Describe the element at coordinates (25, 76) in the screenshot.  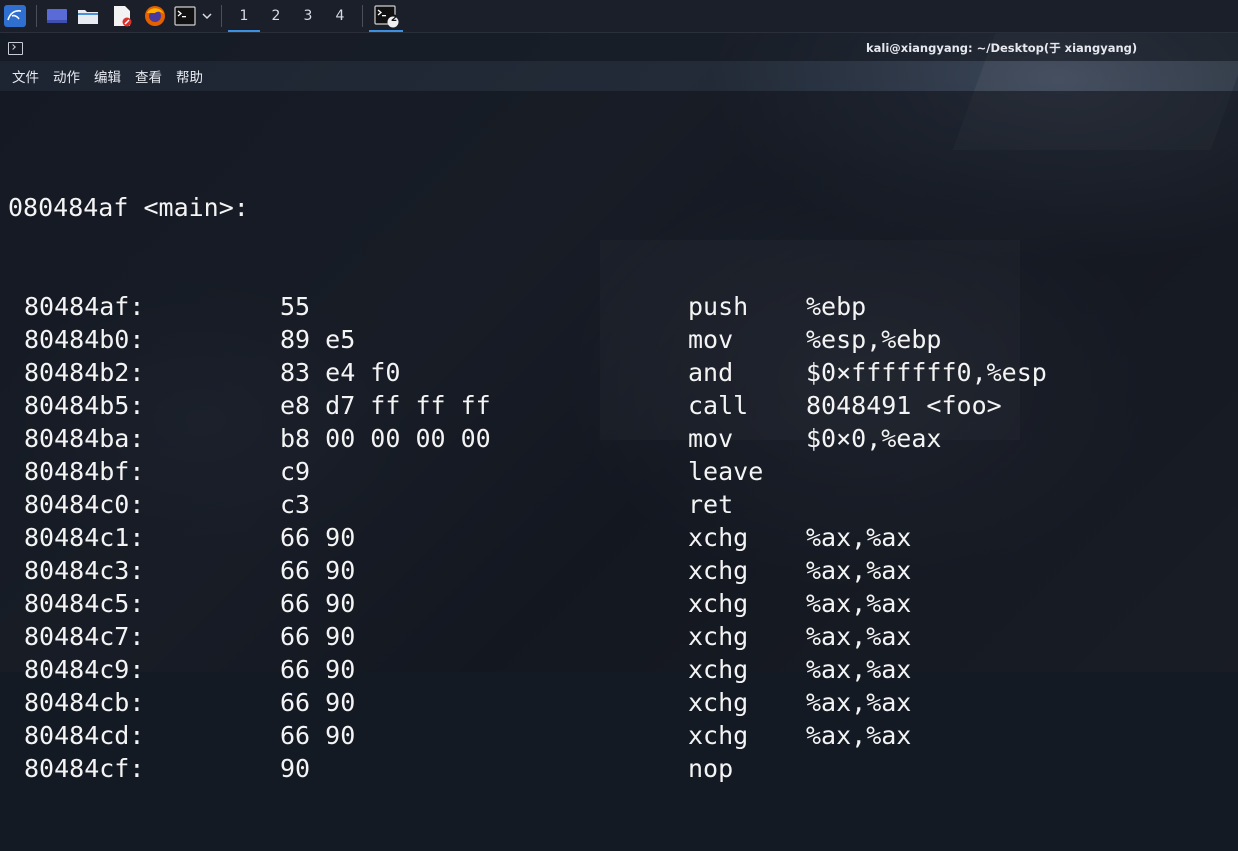
I see `menu-file: 文件` at that location.